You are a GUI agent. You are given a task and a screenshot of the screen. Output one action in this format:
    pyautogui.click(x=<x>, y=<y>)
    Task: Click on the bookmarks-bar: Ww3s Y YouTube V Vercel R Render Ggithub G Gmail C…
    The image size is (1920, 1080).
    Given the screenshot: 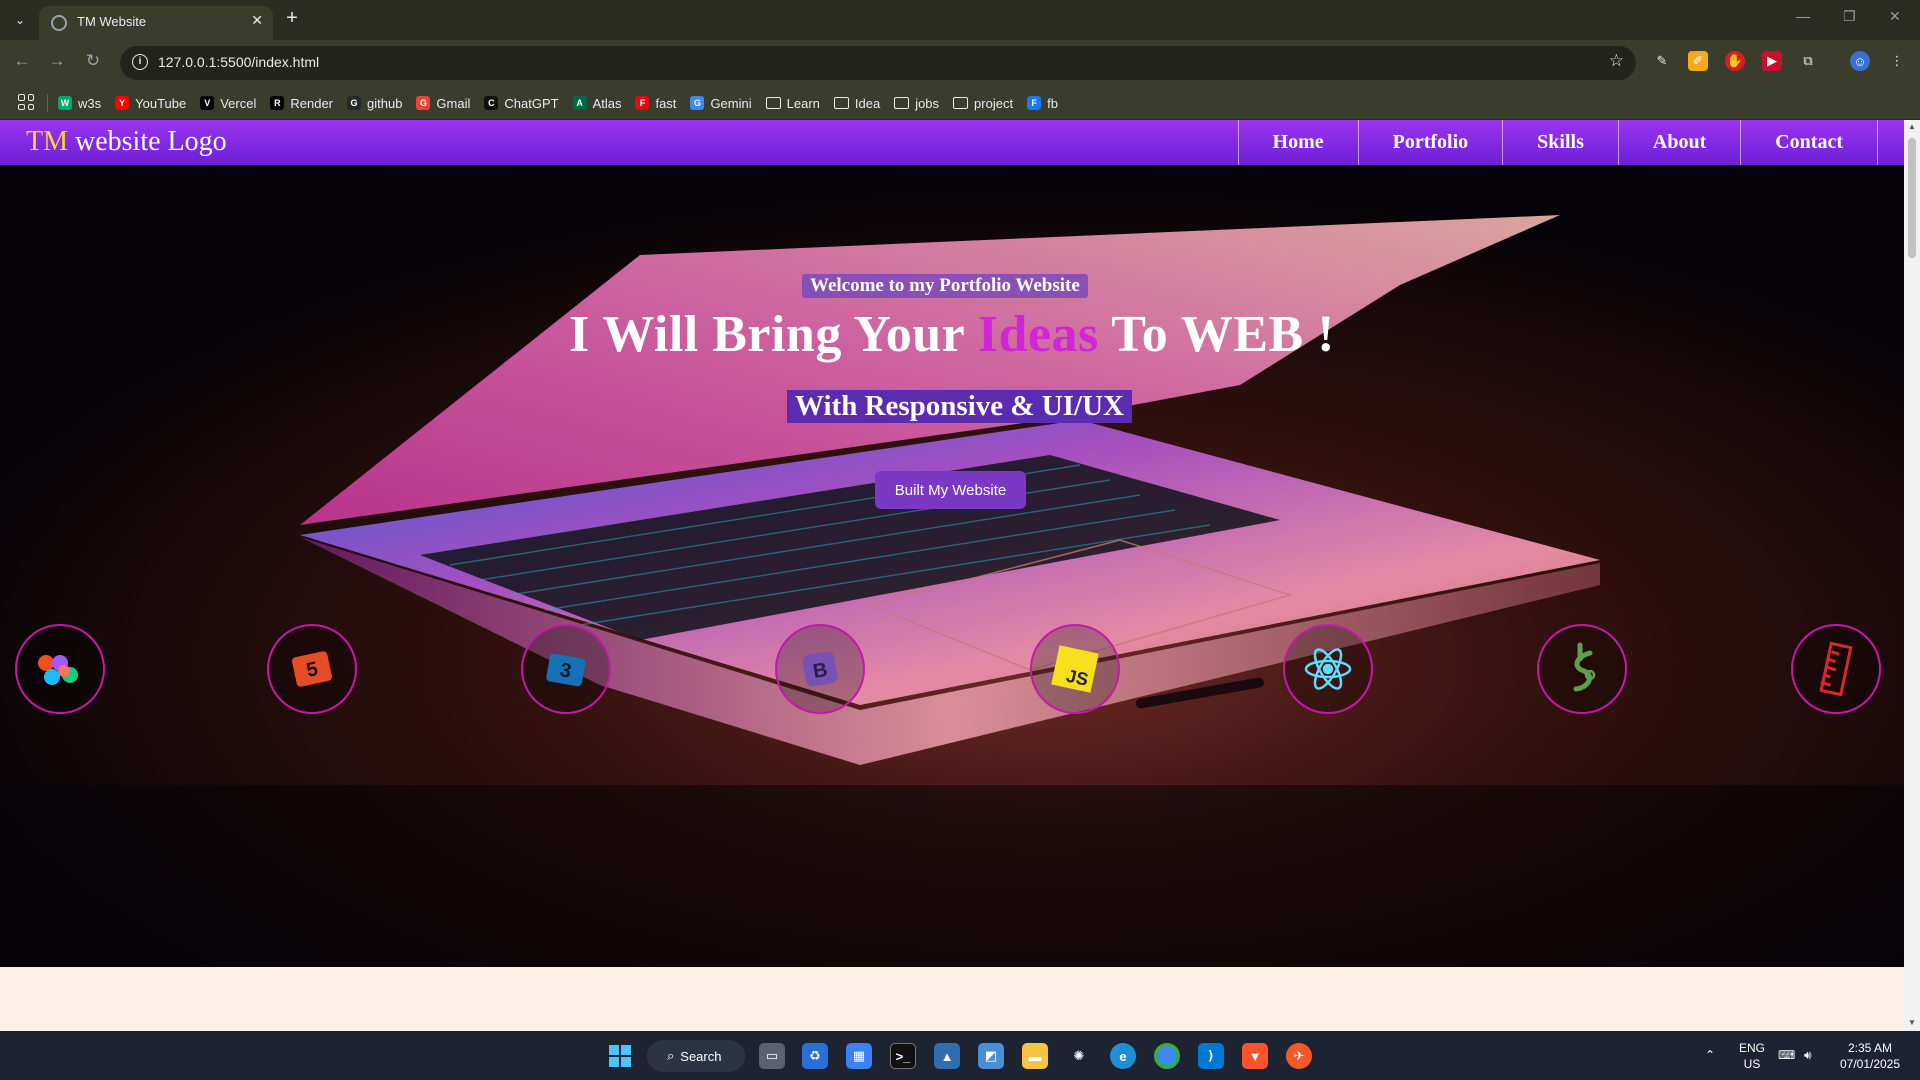 What is the action you would take?
    pyautogui.click(x=960, y=103)
    